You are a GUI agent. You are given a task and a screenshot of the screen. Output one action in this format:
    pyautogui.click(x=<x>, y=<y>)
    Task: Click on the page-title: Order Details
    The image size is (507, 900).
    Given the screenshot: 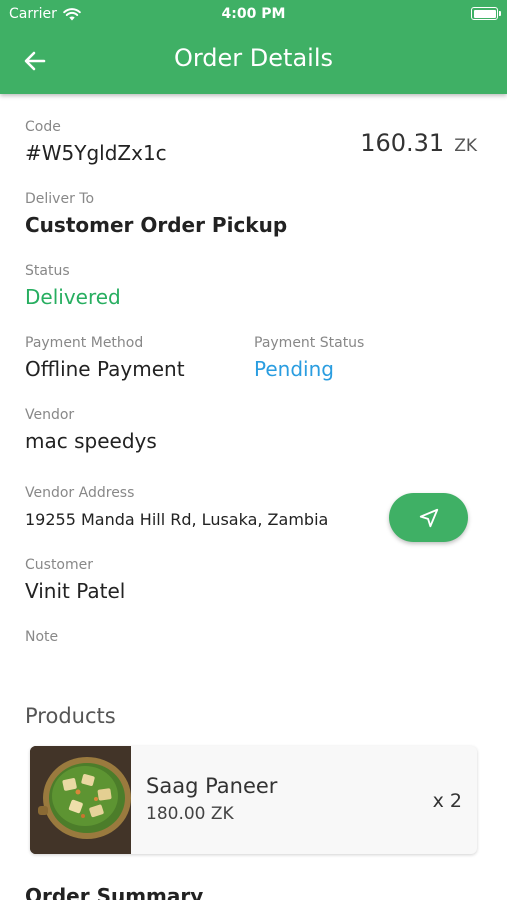 What is the action you would take?
    pyautogui.click(x=253, y=58)
    